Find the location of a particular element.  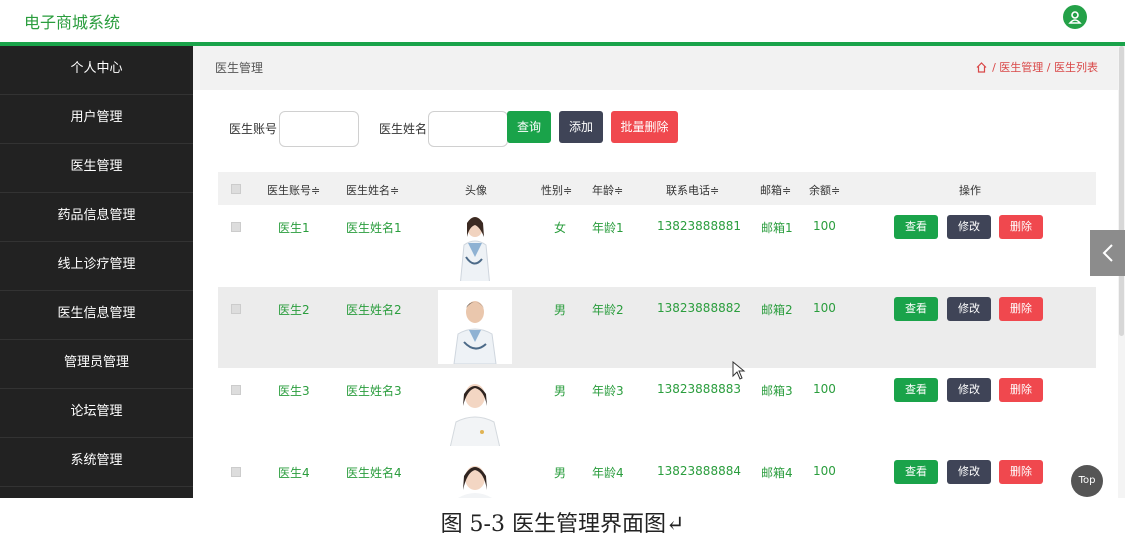

side-panel-toggle is located at coordinates (1107, 253).